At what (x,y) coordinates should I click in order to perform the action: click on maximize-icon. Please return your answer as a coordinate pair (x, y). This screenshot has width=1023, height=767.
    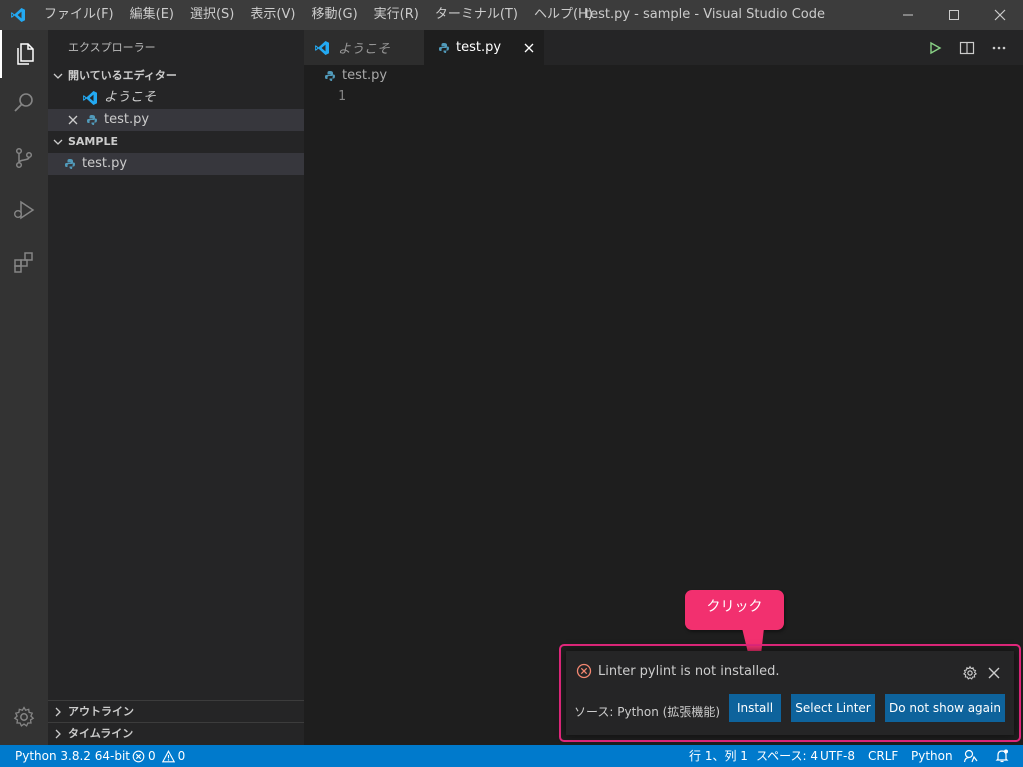
    Looking at the image, I should click on (954, 15).